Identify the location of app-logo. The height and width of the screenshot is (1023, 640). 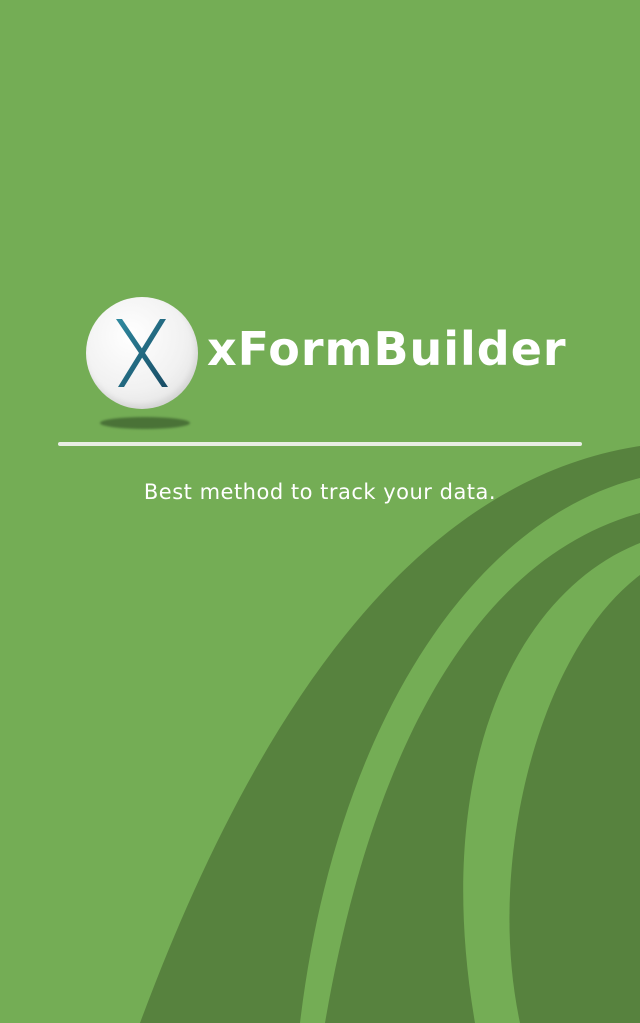
(142, 365).